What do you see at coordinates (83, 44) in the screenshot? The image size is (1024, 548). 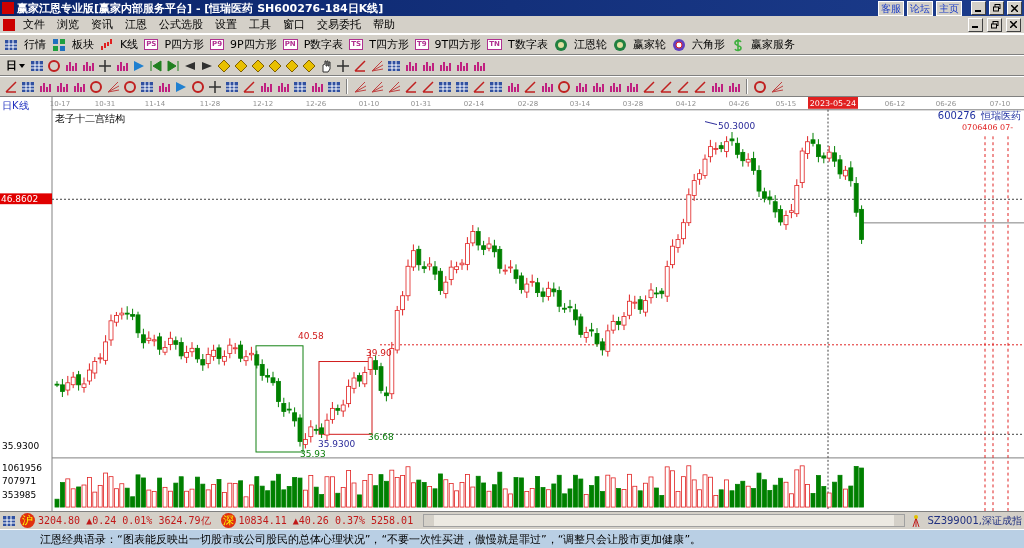 I see `toolbar-button: 板块` at bounding box center [83, 44].